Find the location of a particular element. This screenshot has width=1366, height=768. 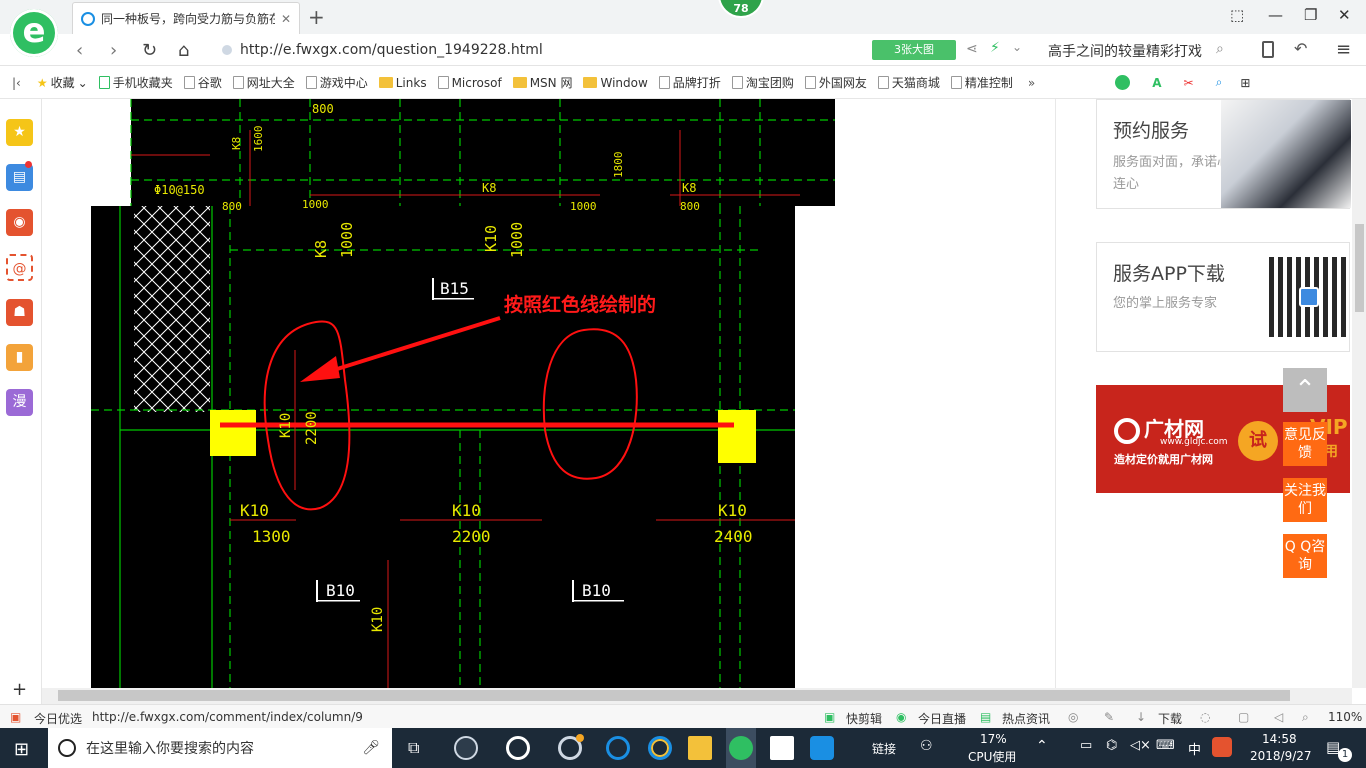

card-app-download: 服务APP下载 您的掌上服务专家 is located at coordinates (1223, 297).